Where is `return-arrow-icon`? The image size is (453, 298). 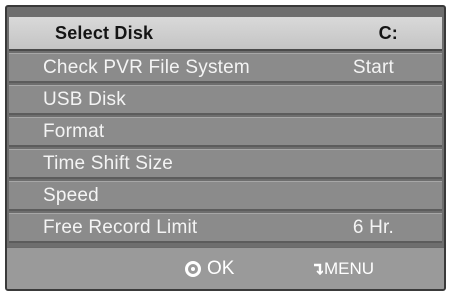 return-arrow-icon is located at coordinates (318, 269).